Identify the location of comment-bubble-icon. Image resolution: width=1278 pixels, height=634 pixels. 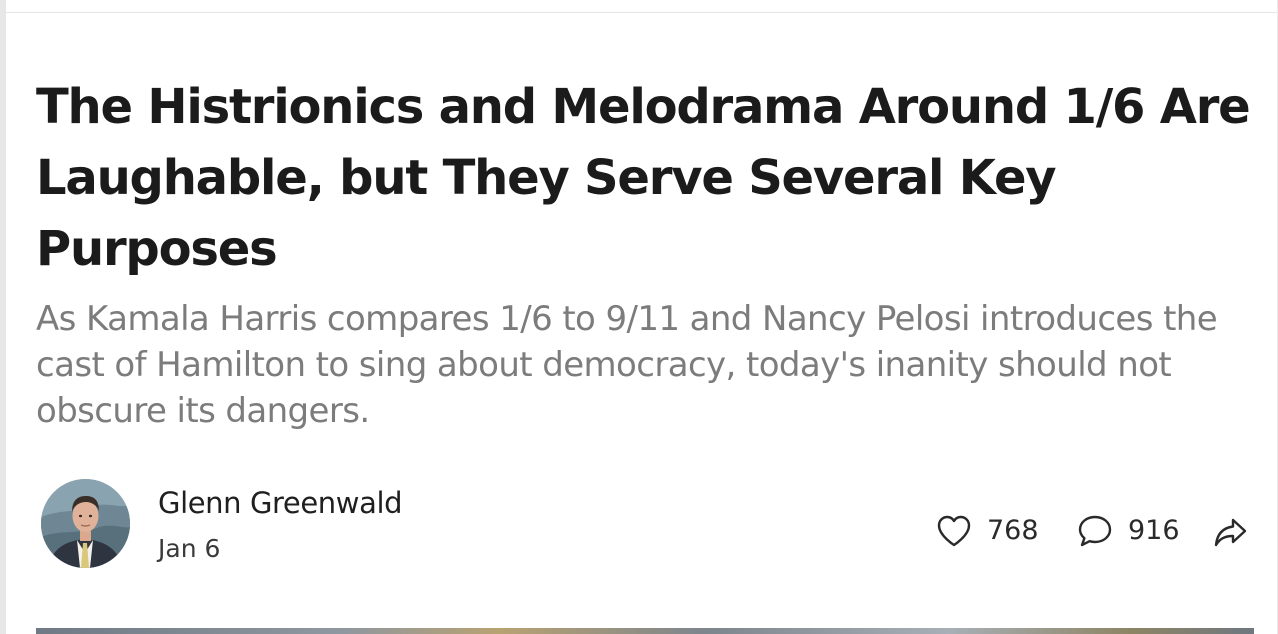
(1095, 531).